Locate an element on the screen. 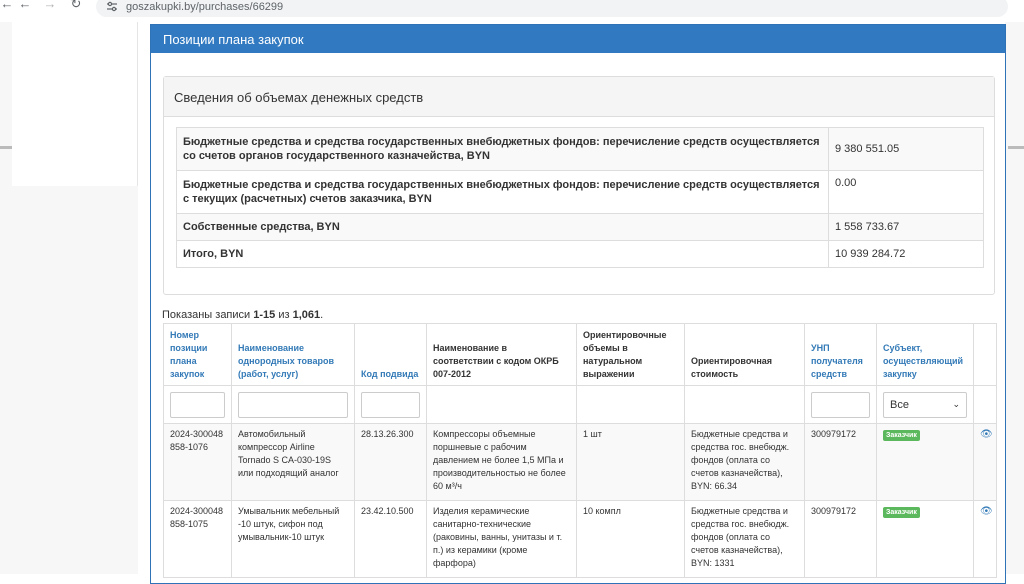  summary-range: 1-15 is located at coordinates (264, 315).